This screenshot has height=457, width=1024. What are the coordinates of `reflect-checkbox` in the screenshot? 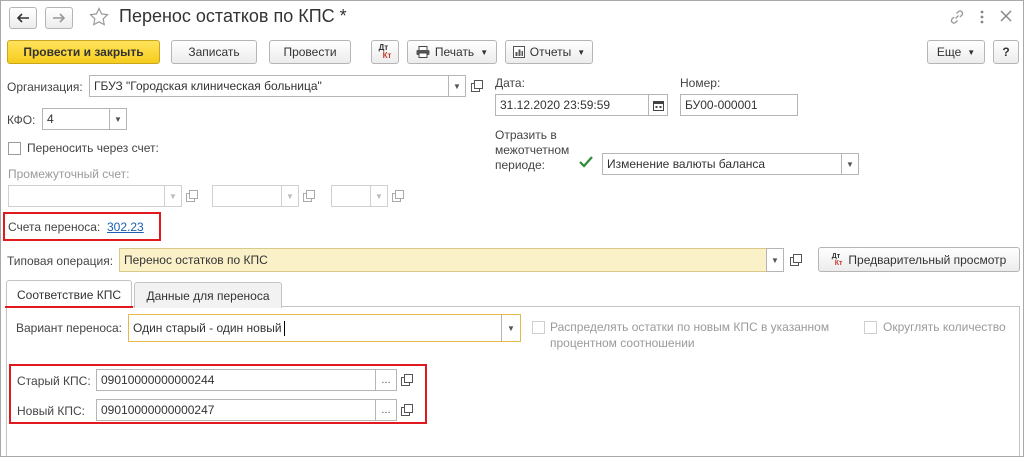 It's located at (586, 163).